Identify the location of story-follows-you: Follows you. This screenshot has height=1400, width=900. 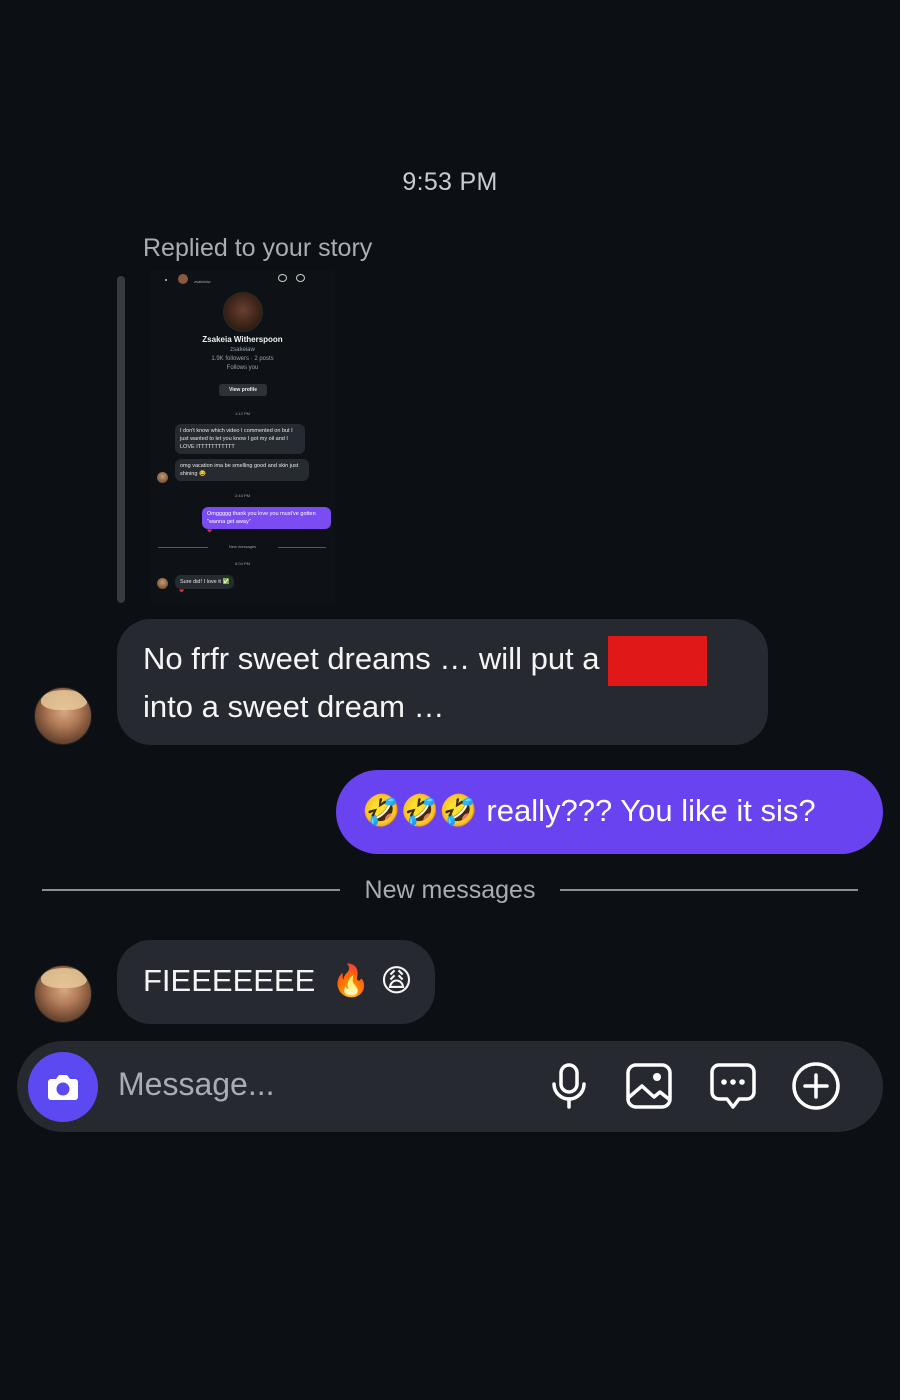
(242, 368).